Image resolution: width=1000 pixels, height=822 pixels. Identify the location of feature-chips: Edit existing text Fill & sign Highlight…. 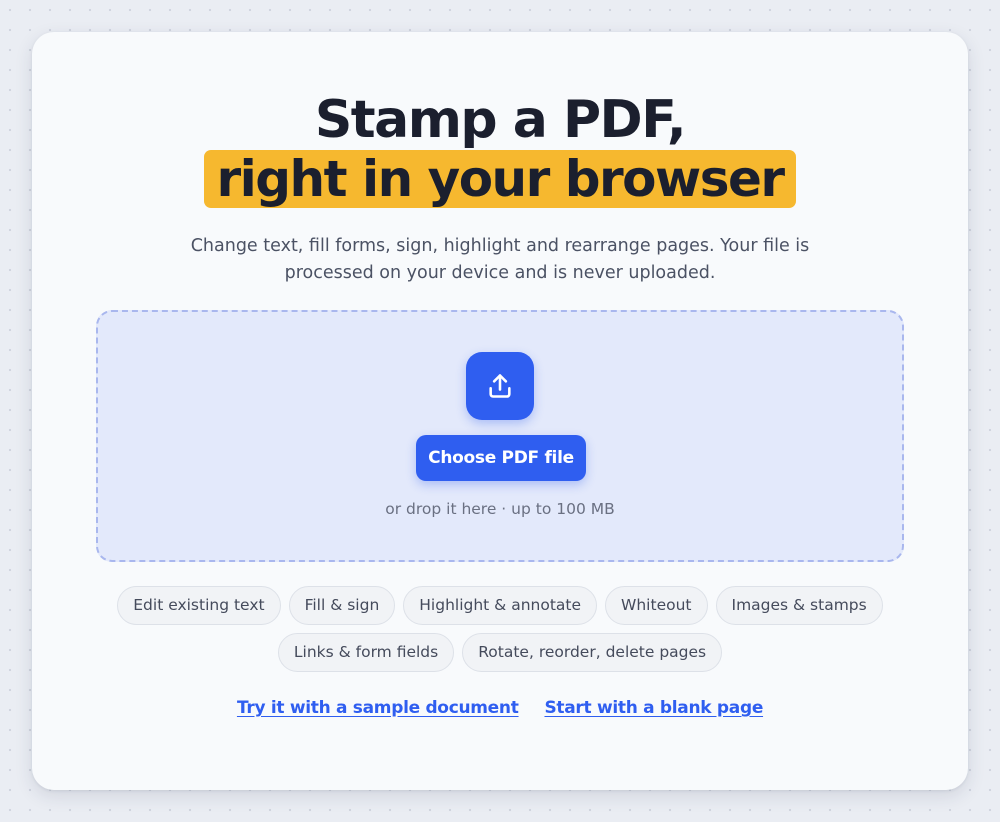
(500, 629).